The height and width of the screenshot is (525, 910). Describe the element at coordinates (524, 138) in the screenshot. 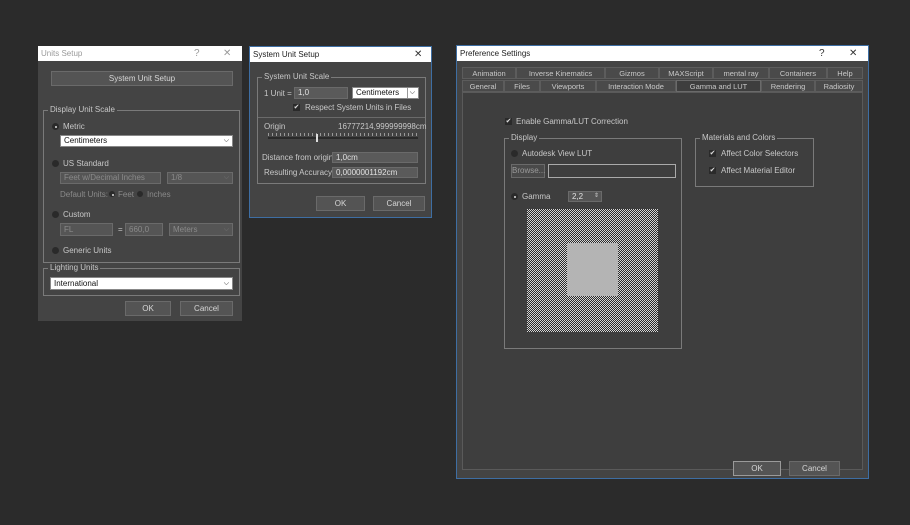

I see `display-group-title: Display` at that location.